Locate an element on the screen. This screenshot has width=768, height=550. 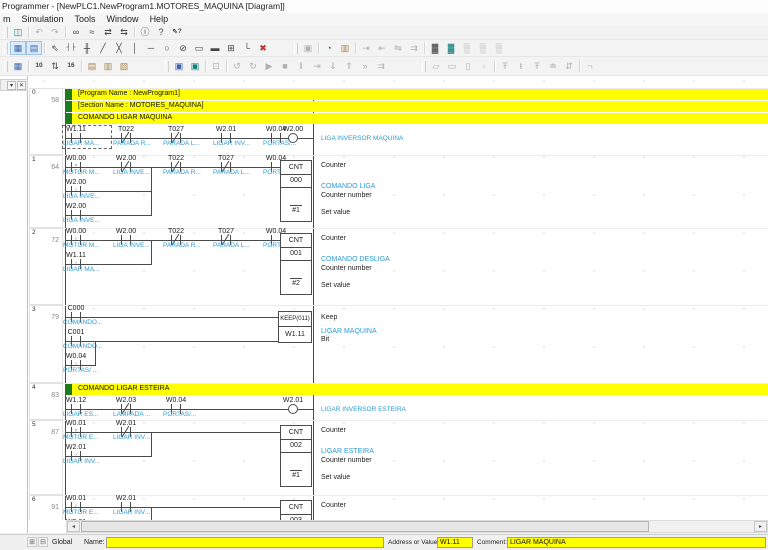
rung-margin: 1 64 is located at coordinates (46, 191).